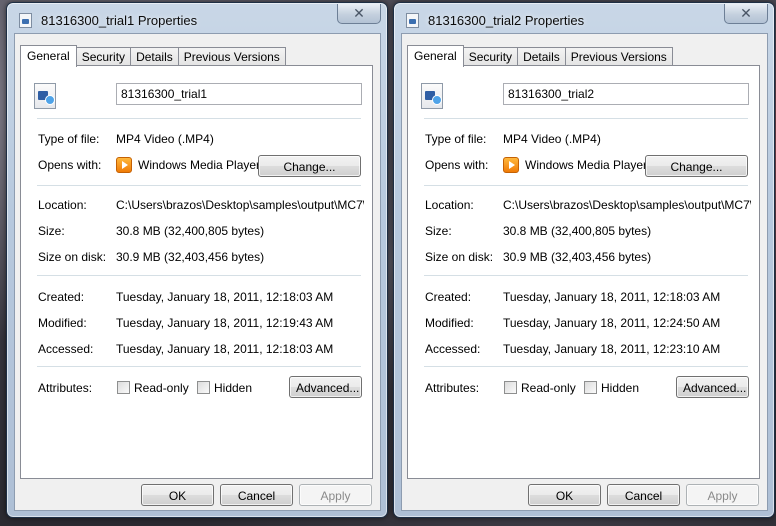 The width and height of the screenshot is (776, 526). Describe the element at coordinates (612, 349) in the screenshot. I see `accessed-value: Tuesday, January 18, 2011, 12:23:10 AM` at that location.